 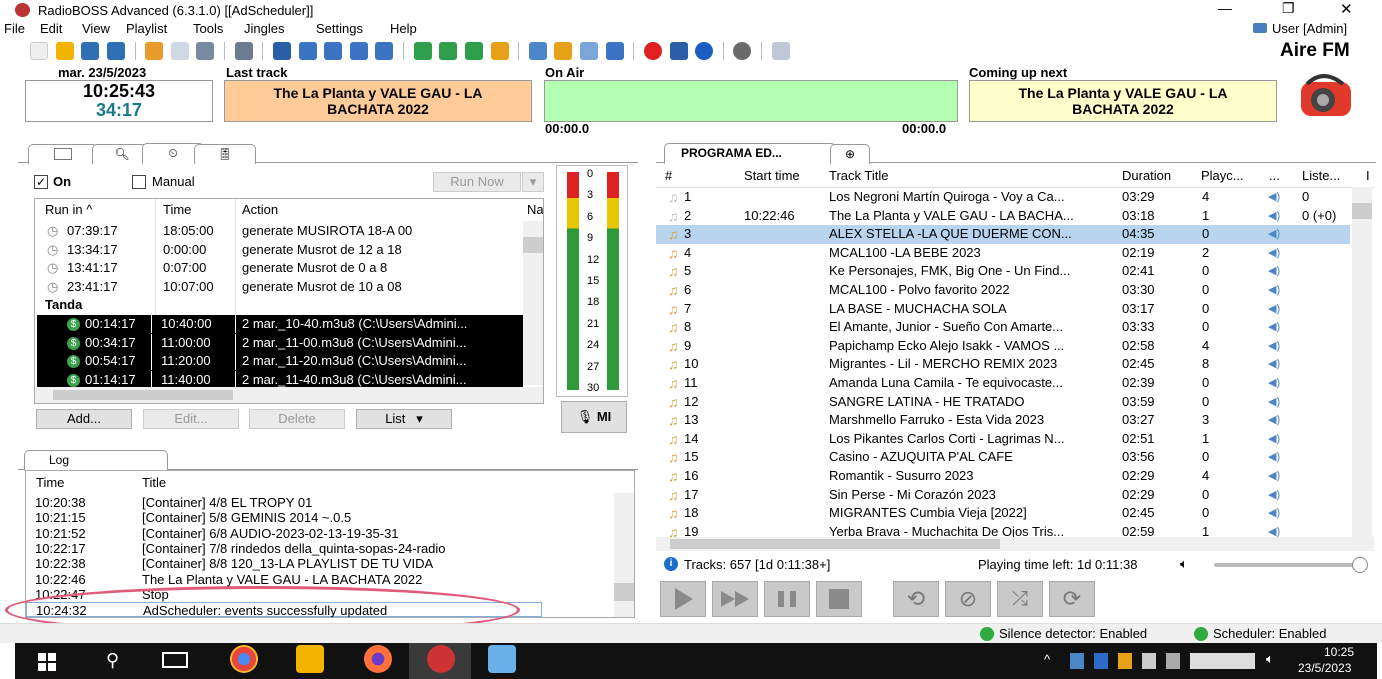 I want to click on copy-icon, so click(x=179, y=51).